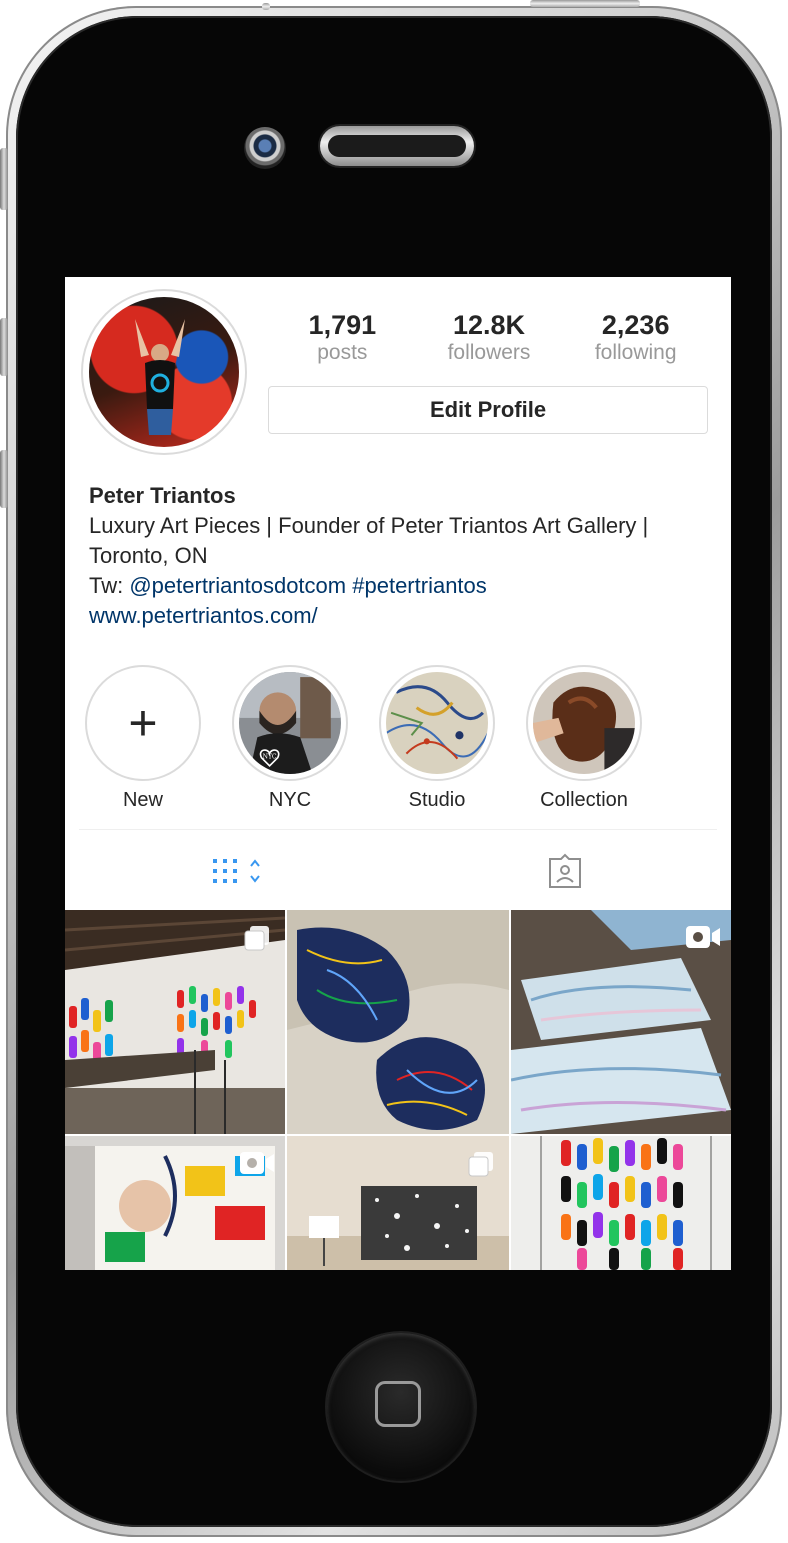  Describe the element at coordinates (398, 1404) in the screenshot. I see `home-square-icon` at that location.